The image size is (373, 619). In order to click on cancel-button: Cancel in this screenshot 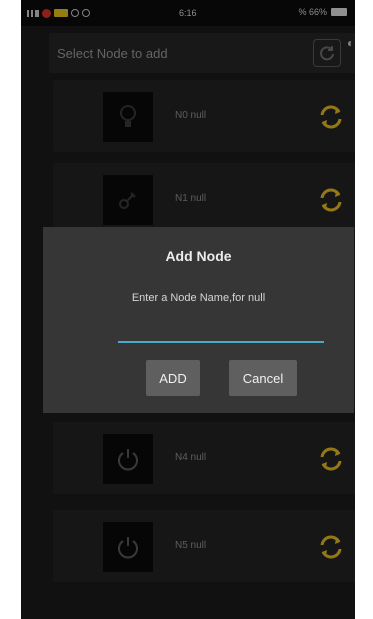, I will do `click(263, 378)`.